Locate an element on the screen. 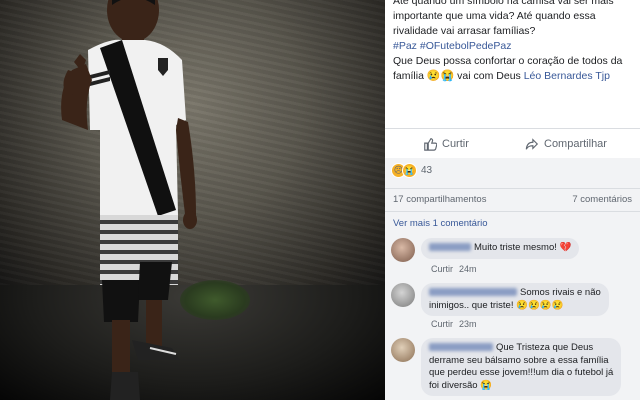 This screenshot has width=640, height=400. comments-count: 7 comentários is located at coordinates (602, 199).